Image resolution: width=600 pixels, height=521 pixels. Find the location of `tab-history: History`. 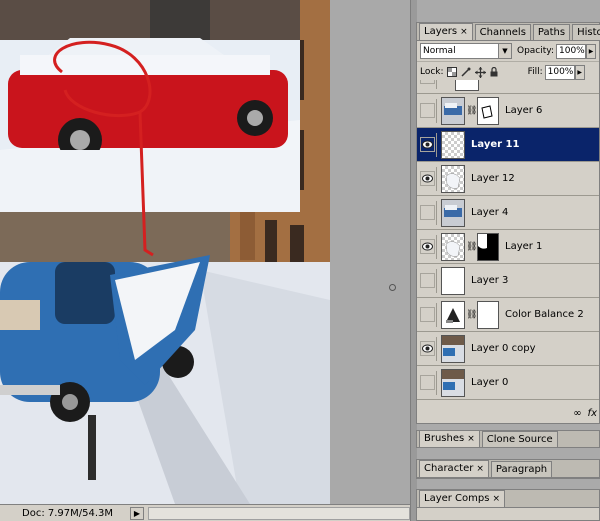

tab-history: History is located at coordinates (586, 32).